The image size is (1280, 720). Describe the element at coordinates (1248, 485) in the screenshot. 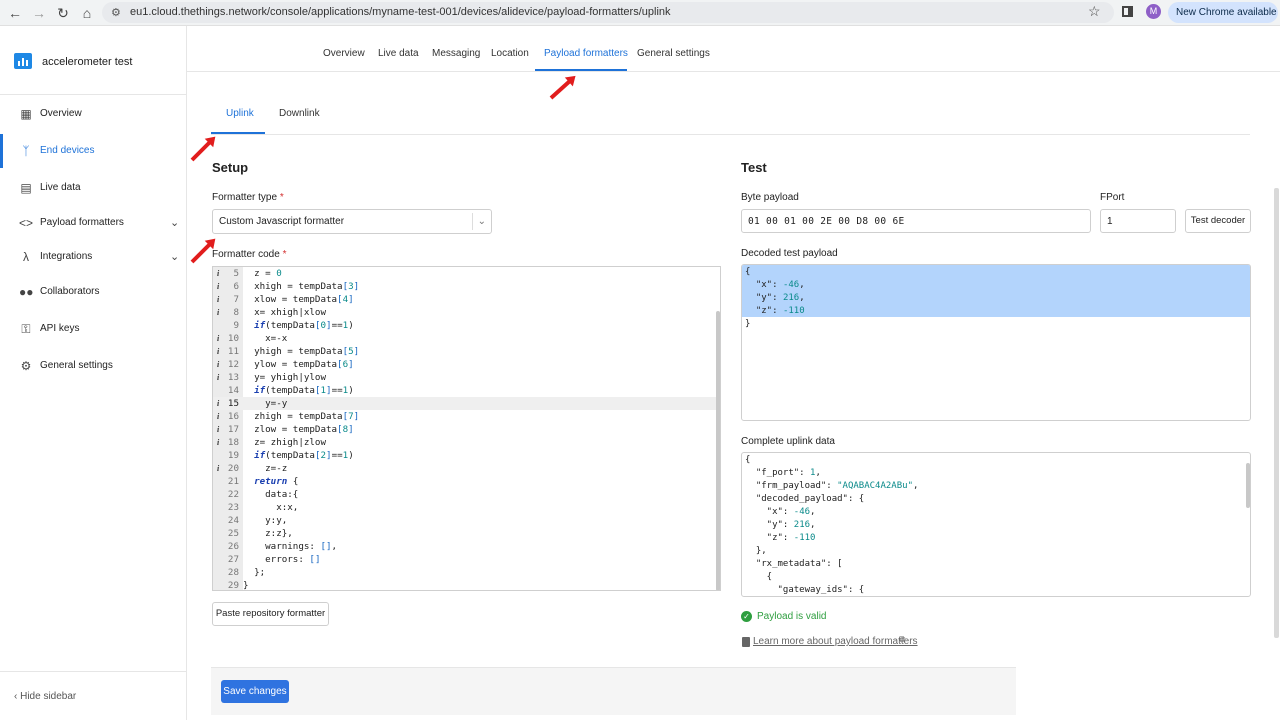

I see `uplink-scrollbar` at that location.